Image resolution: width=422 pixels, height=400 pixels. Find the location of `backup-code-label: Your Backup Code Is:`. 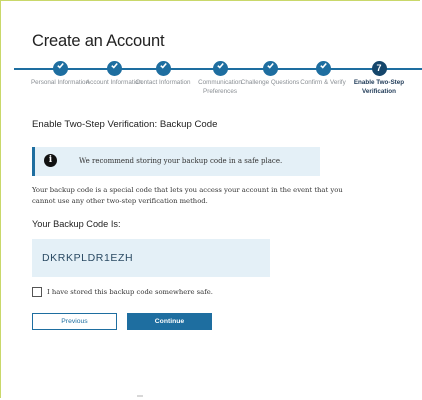

backup-code-label: Your Backup Code Is: is located at coordinates (76, 224).